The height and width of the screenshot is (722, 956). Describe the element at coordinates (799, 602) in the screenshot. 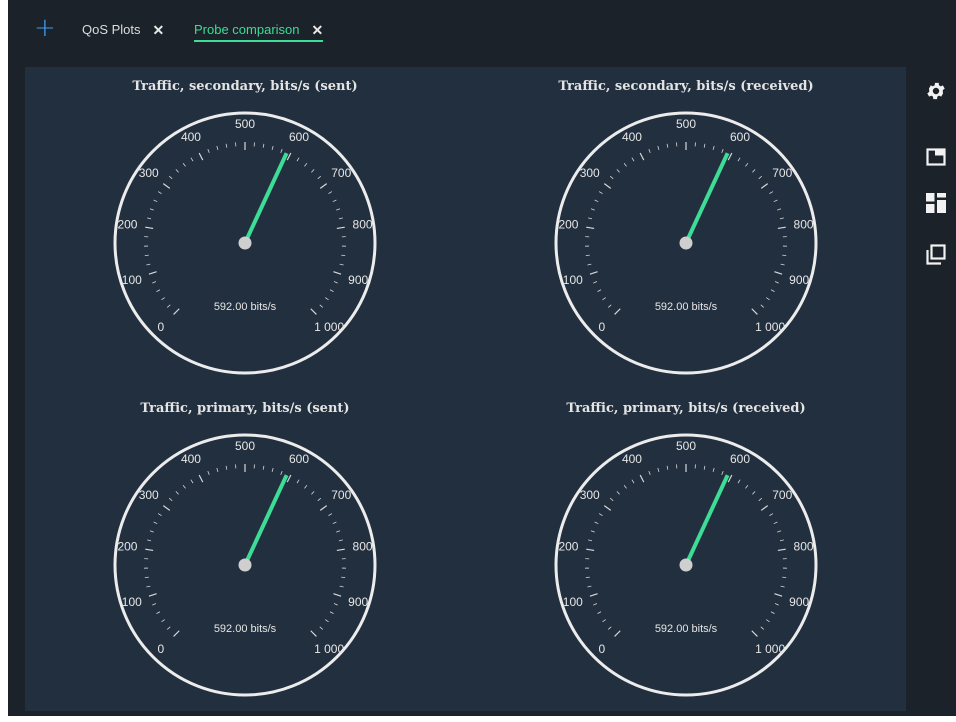

I see `tick-label: 900` at that location.